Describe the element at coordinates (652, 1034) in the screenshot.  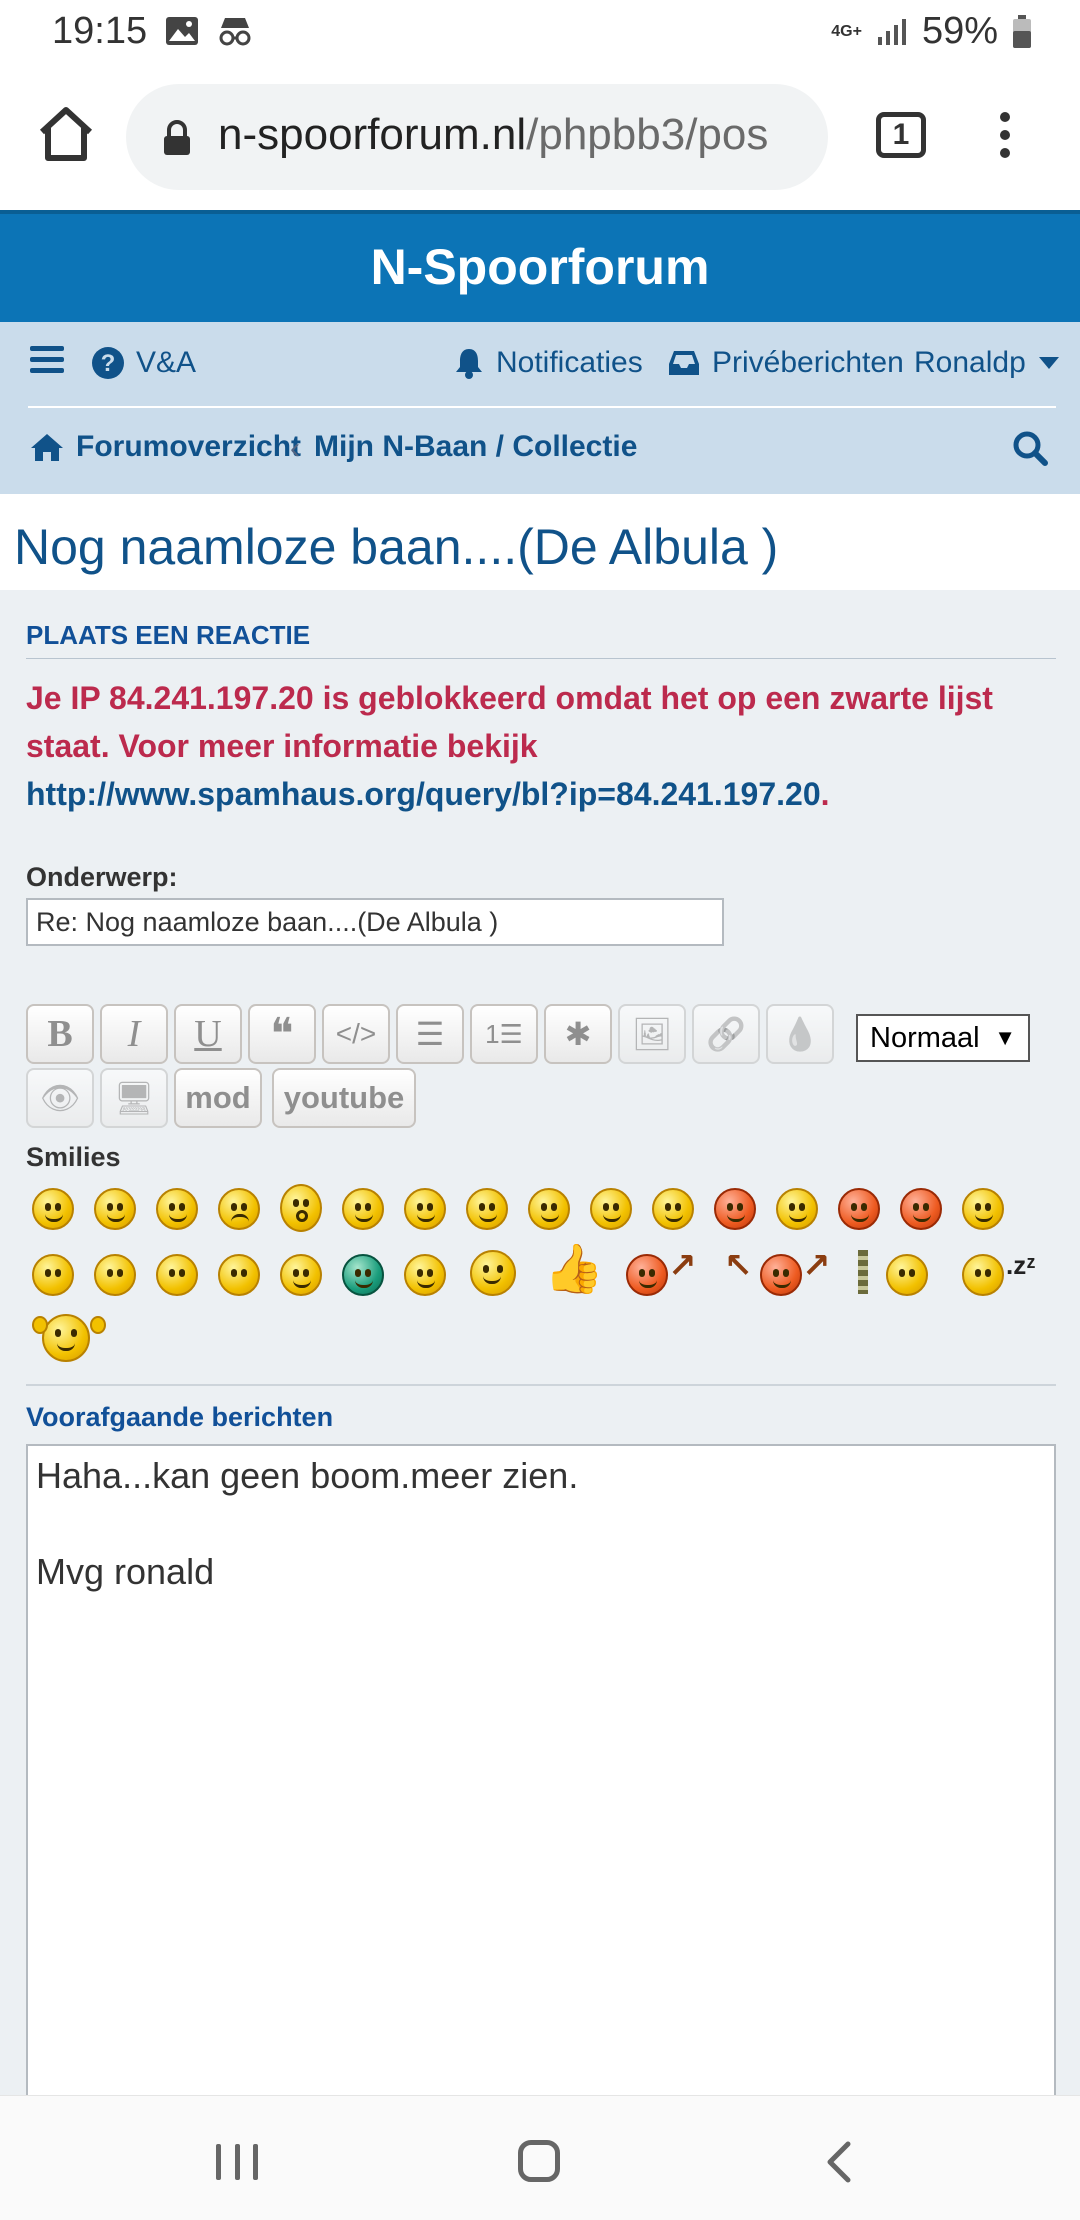
I see `image-button: 🖼` at that location.